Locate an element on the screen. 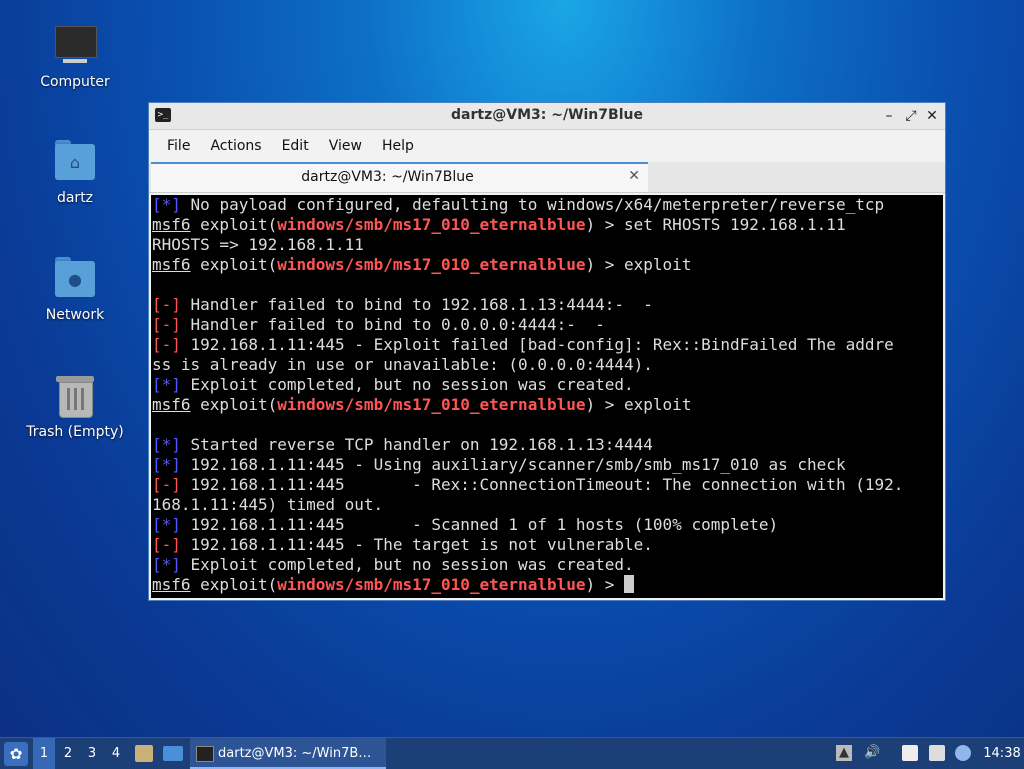 The width and height of the screenshot is (1024, 769). desktop-icon-label: Trash (Empty) is located at coordinates (75, 432).